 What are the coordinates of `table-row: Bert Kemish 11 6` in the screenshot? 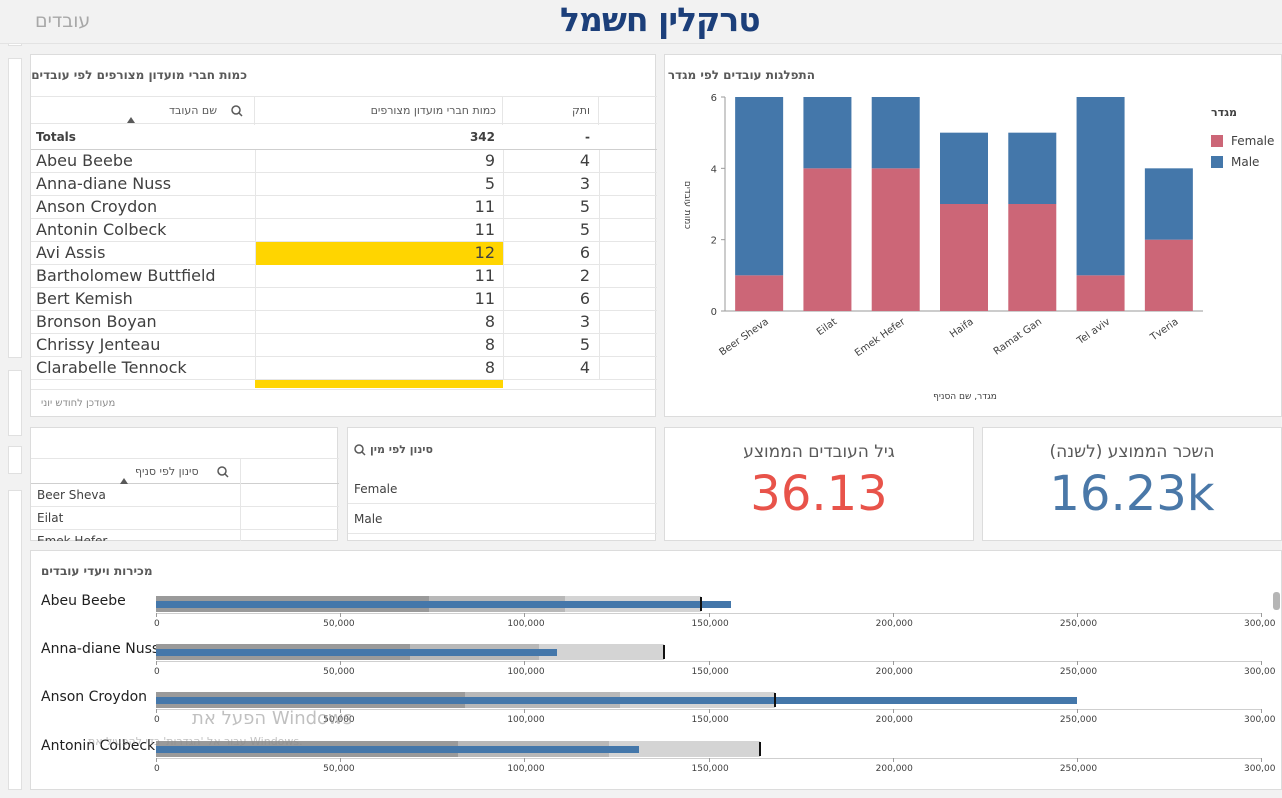 It's located at (344, 299).